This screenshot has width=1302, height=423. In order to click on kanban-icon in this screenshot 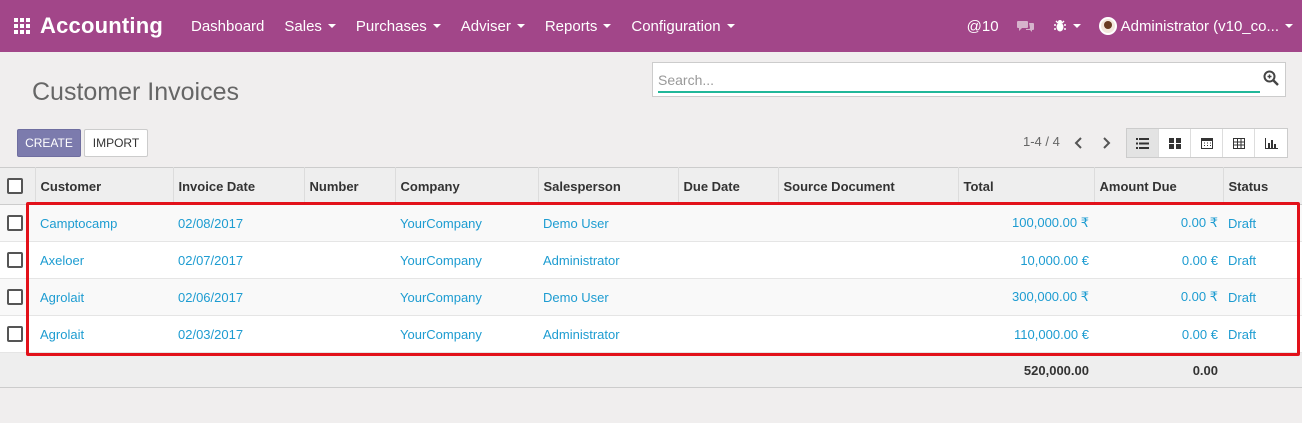, I will do `click(1174, 143)`.